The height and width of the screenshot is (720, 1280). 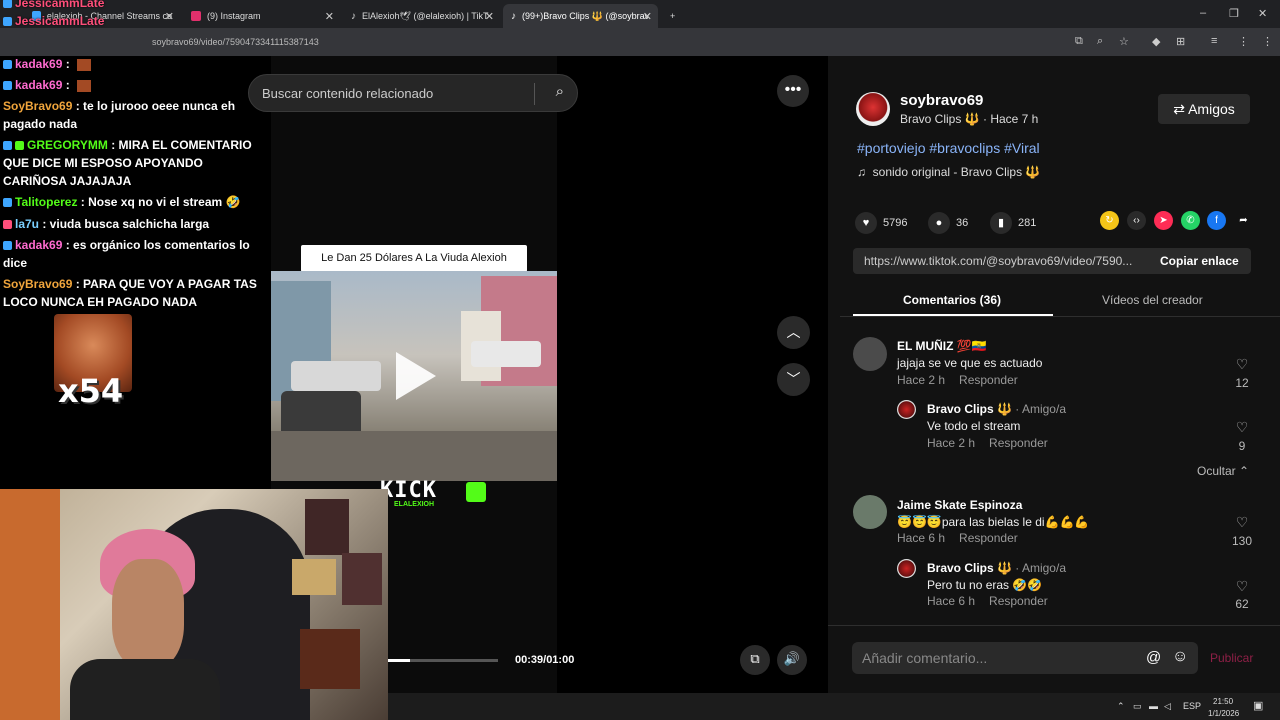 What do you see at coordinates (987, 443) in the screenshot?
I see `reply-meta: Hace 2 h Responder` at bounding box center [987, 443].